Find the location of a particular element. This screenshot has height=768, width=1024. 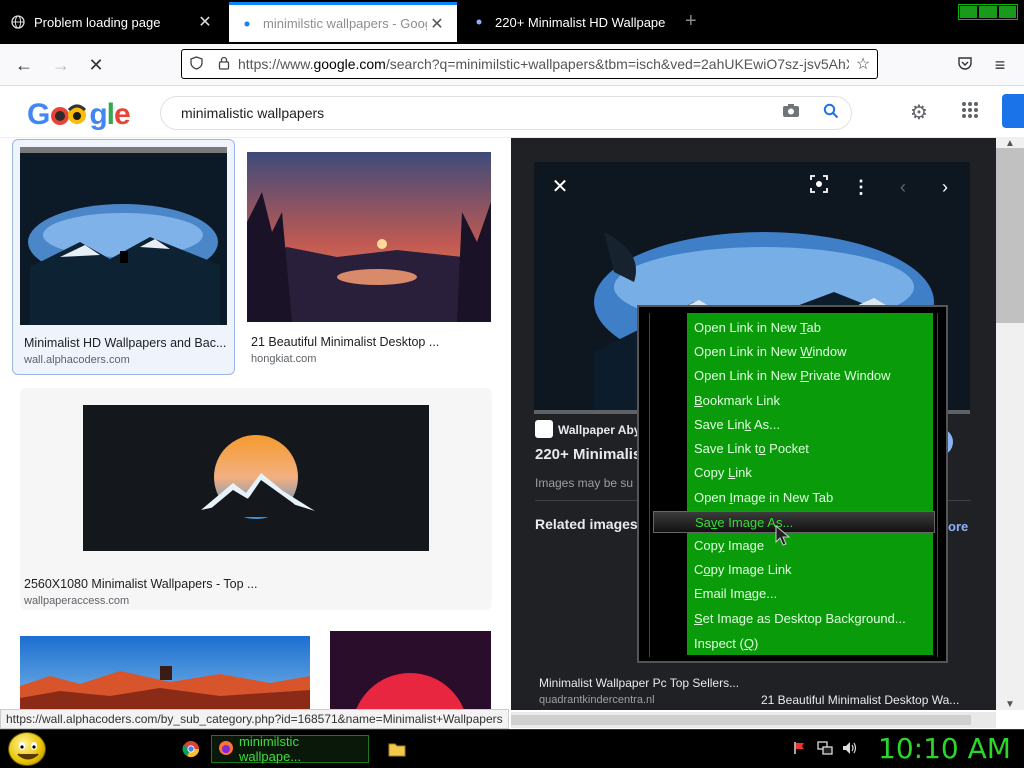

logo-letter: e is located at coordinates (122, 114).